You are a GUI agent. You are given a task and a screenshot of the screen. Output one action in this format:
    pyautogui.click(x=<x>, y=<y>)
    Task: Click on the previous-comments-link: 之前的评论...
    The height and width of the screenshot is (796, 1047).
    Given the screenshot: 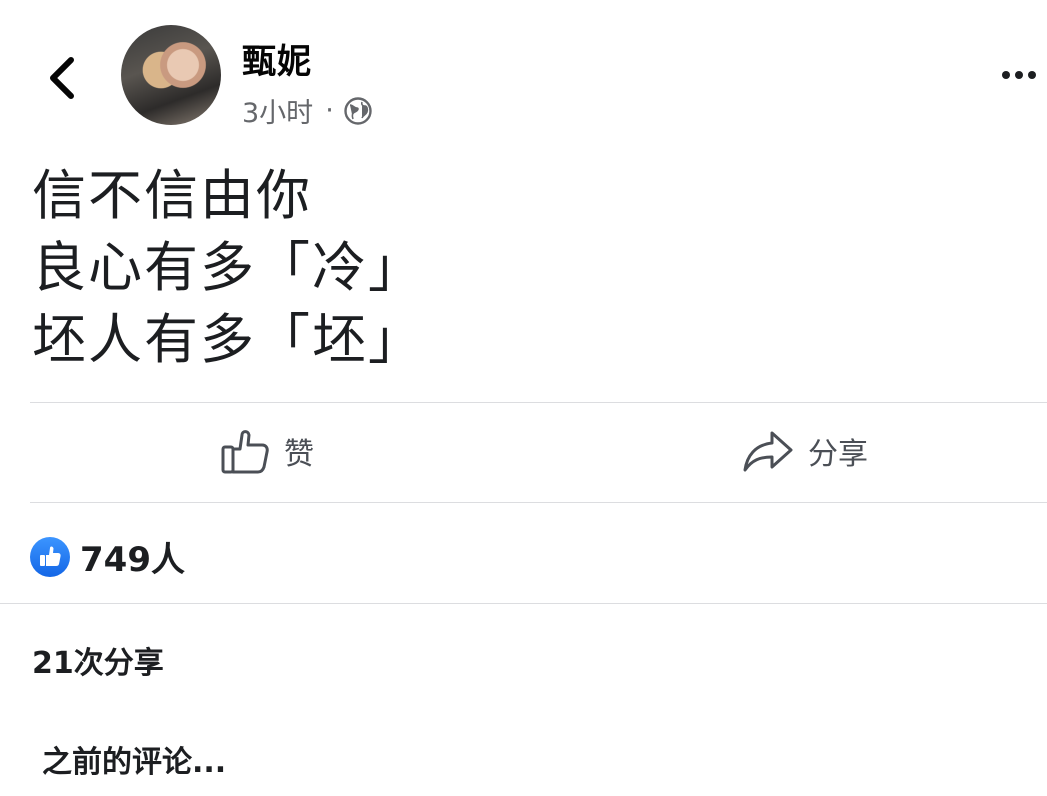 What is the action you would take?
    pyautogui.click(x=134, y=759)
    